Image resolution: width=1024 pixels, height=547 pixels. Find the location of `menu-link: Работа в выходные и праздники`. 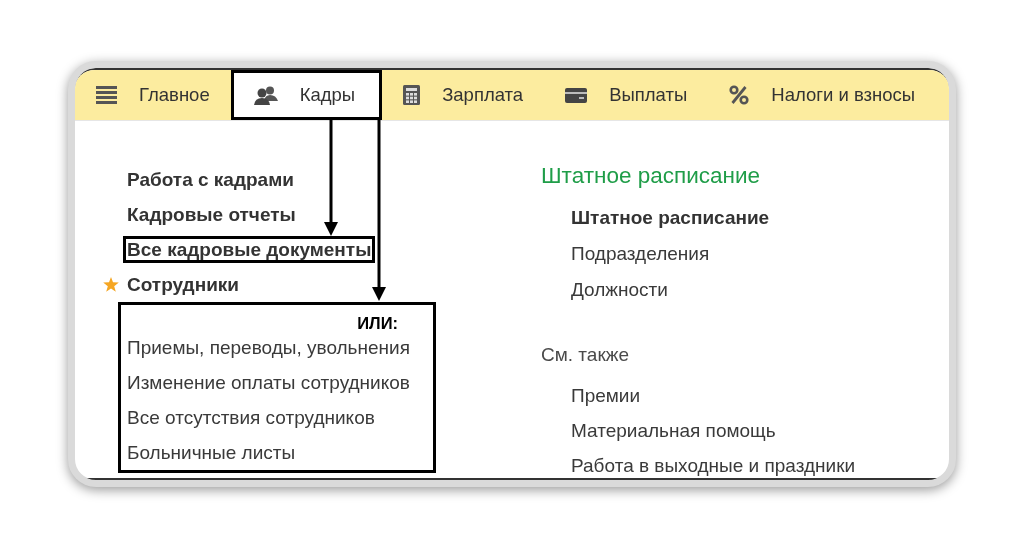

menu-link: Работа в выходные и праздники is located at coordinates (713, 465).